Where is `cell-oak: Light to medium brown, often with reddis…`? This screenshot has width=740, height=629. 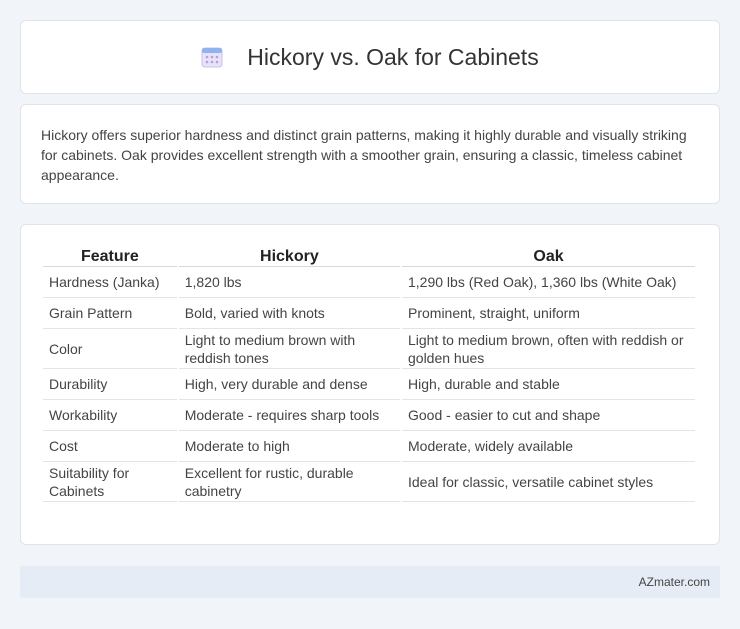
cell-oak: Light to medium brown, often with reddis… is located at coordinates (548, 349).